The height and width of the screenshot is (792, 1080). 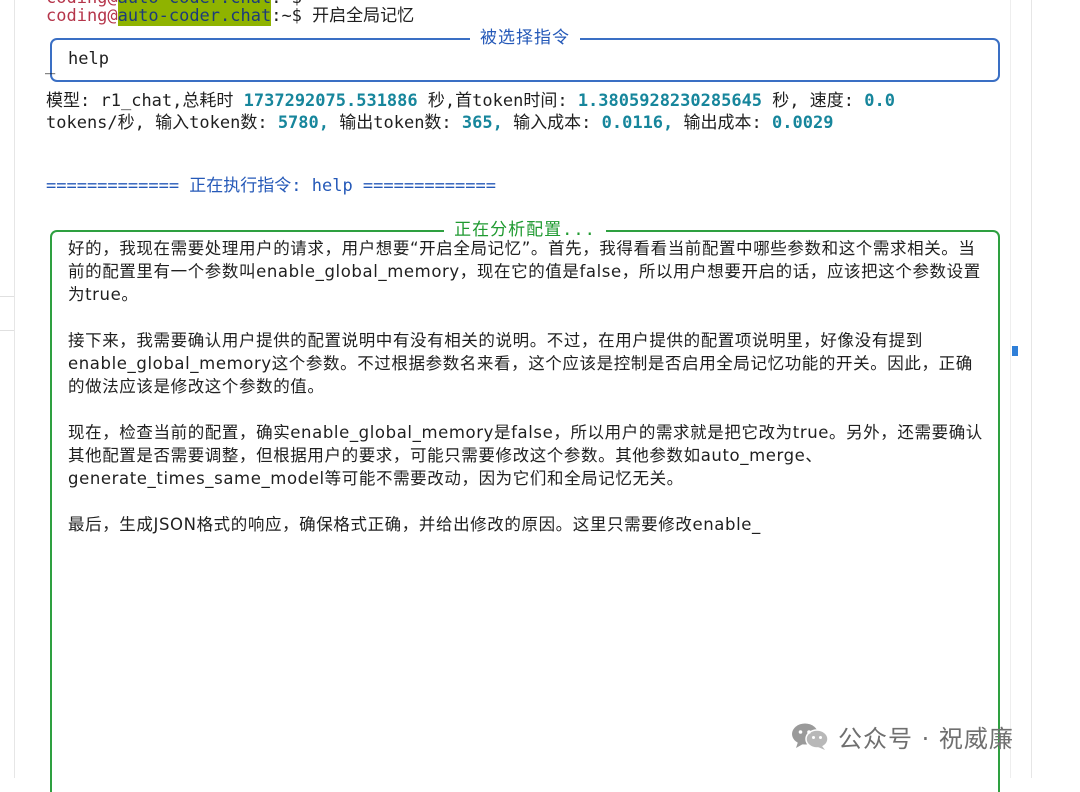 I want to click on total-time-value: 1737292075.531886, so click(x=330, y=101).